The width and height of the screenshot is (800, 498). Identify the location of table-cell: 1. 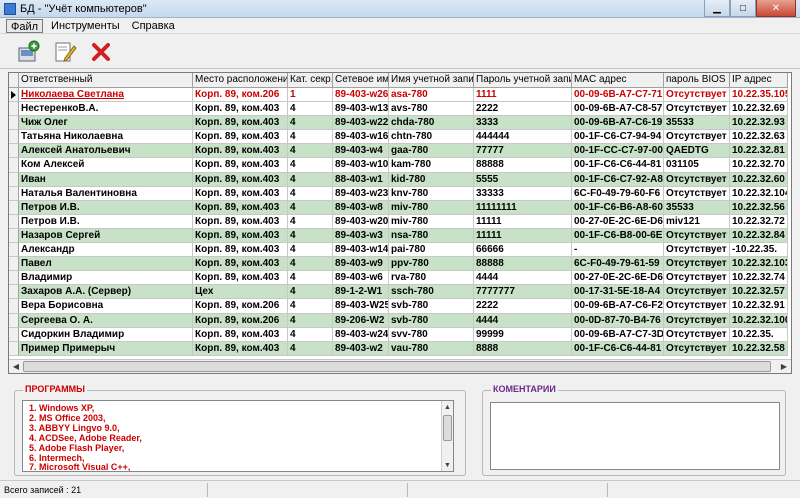
(310, 95).